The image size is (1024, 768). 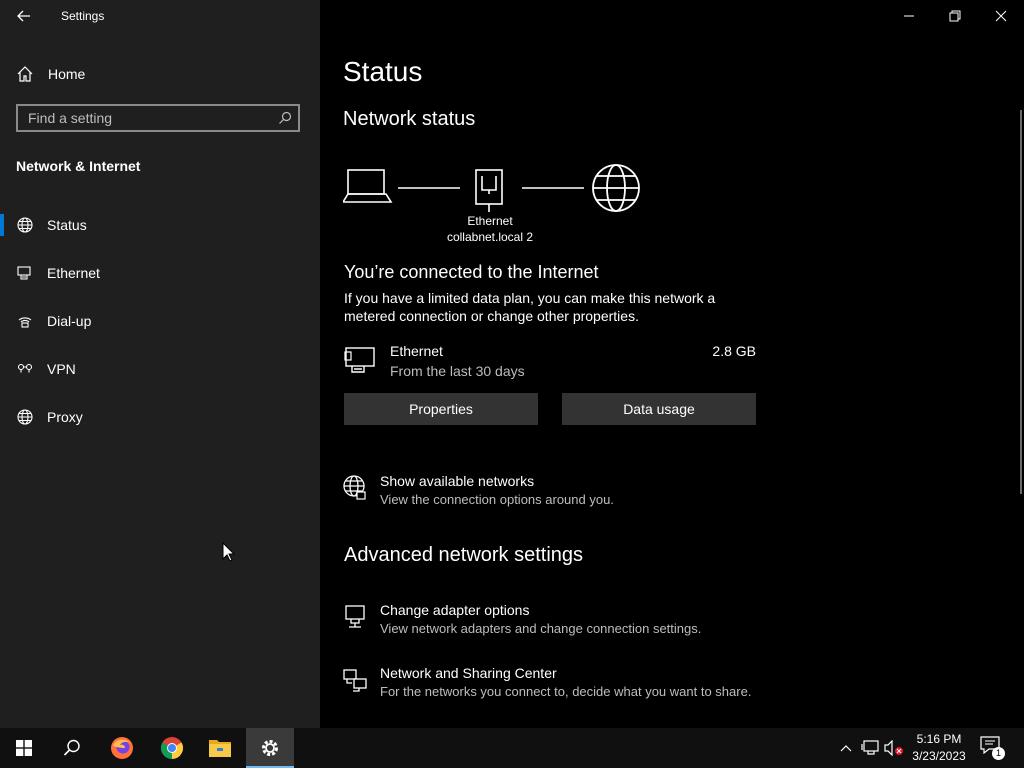 What do you see at coordinates (73, 273) in the screenshot?
I see `sidebar-item-label: Ethernet` at bounding box center [73, 273].